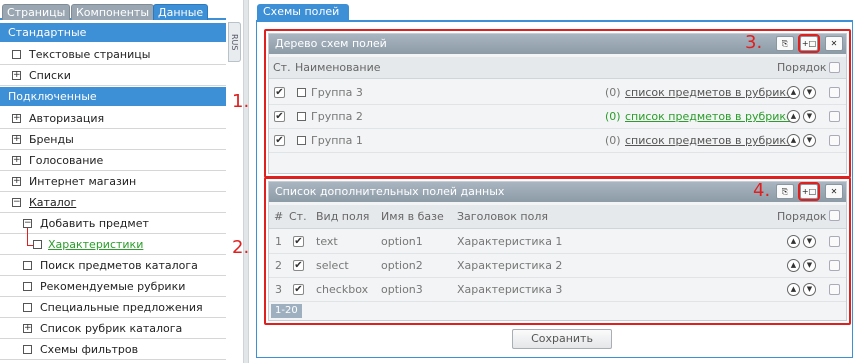 The image size is (857, 363). Describe the element at coordinates (327, 241) in the screenshot. I see `field-type: text` at that location.